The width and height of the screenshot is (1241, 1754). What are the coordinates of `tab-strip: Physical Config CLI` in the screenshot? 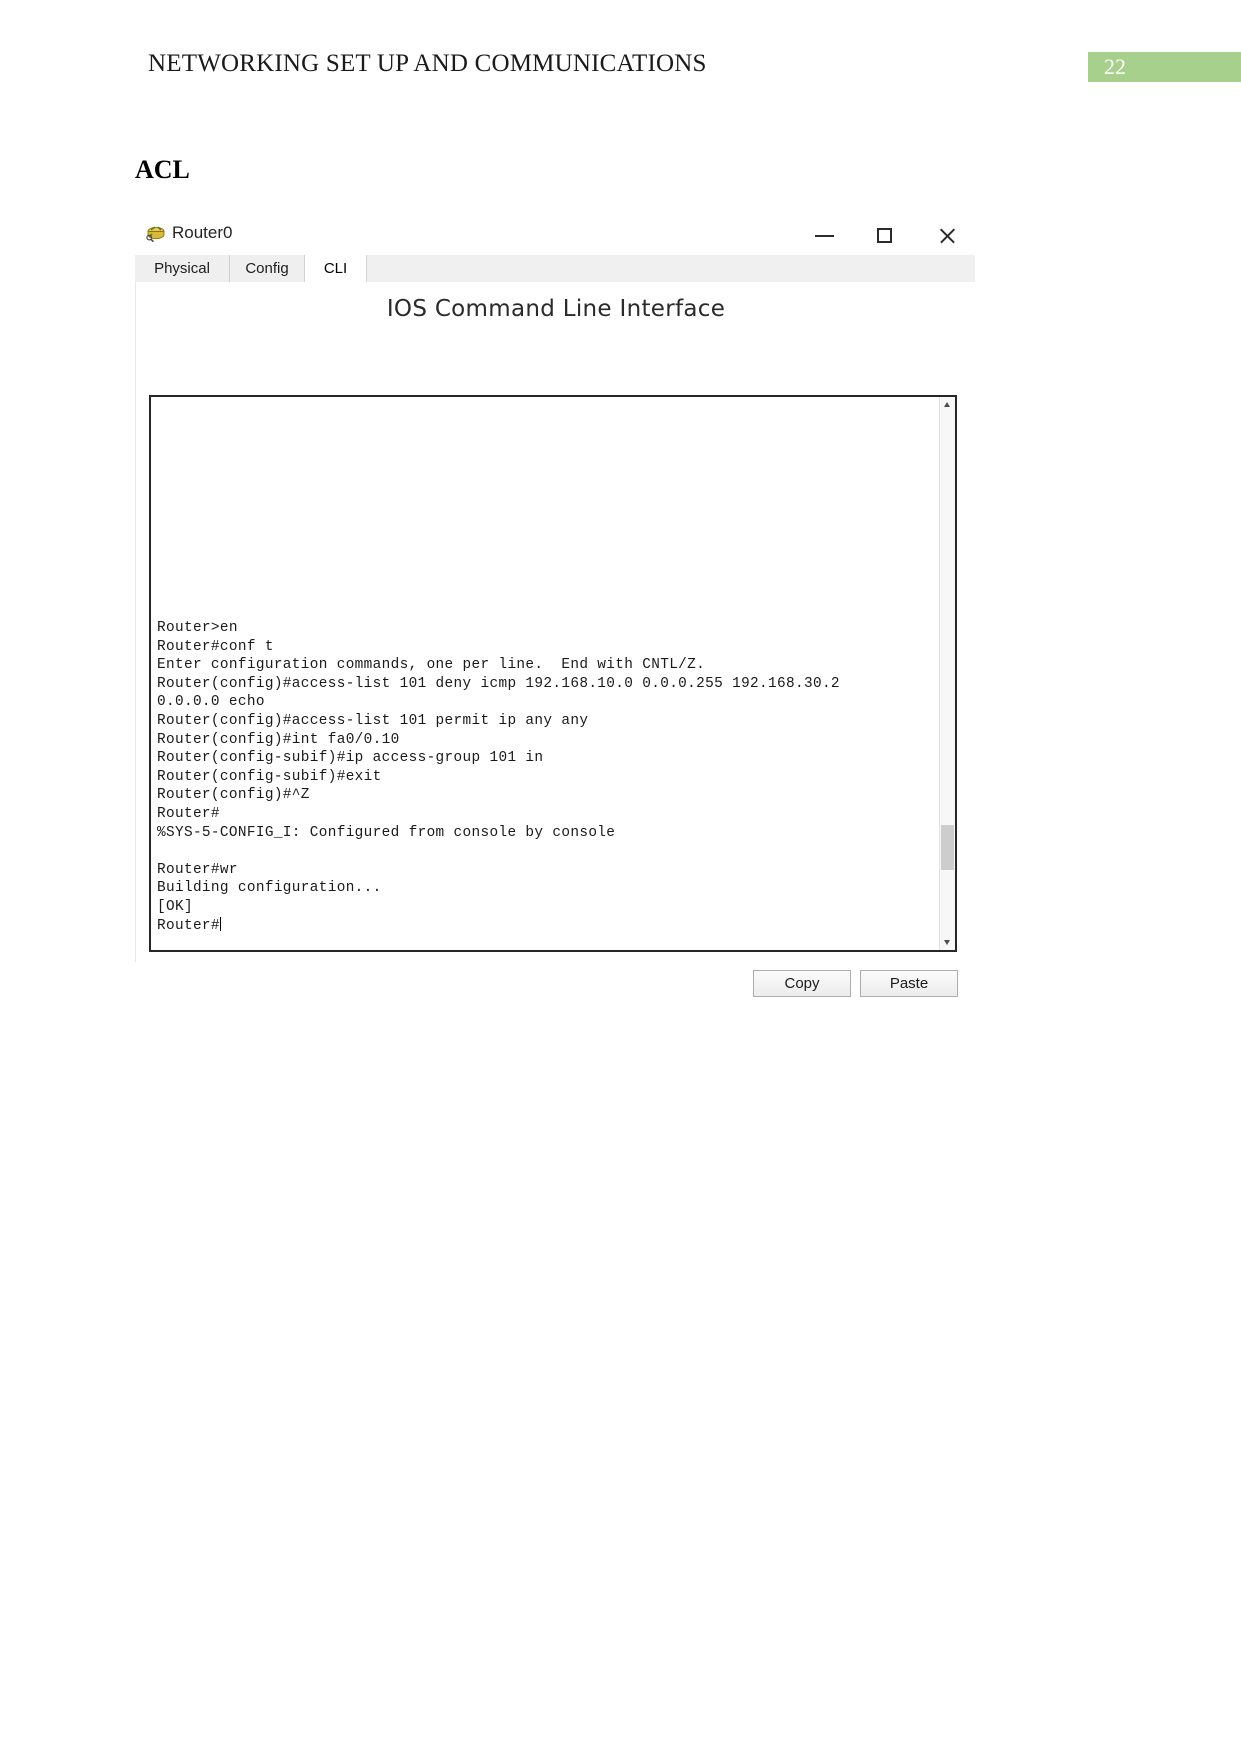 It's located at (555, 269).